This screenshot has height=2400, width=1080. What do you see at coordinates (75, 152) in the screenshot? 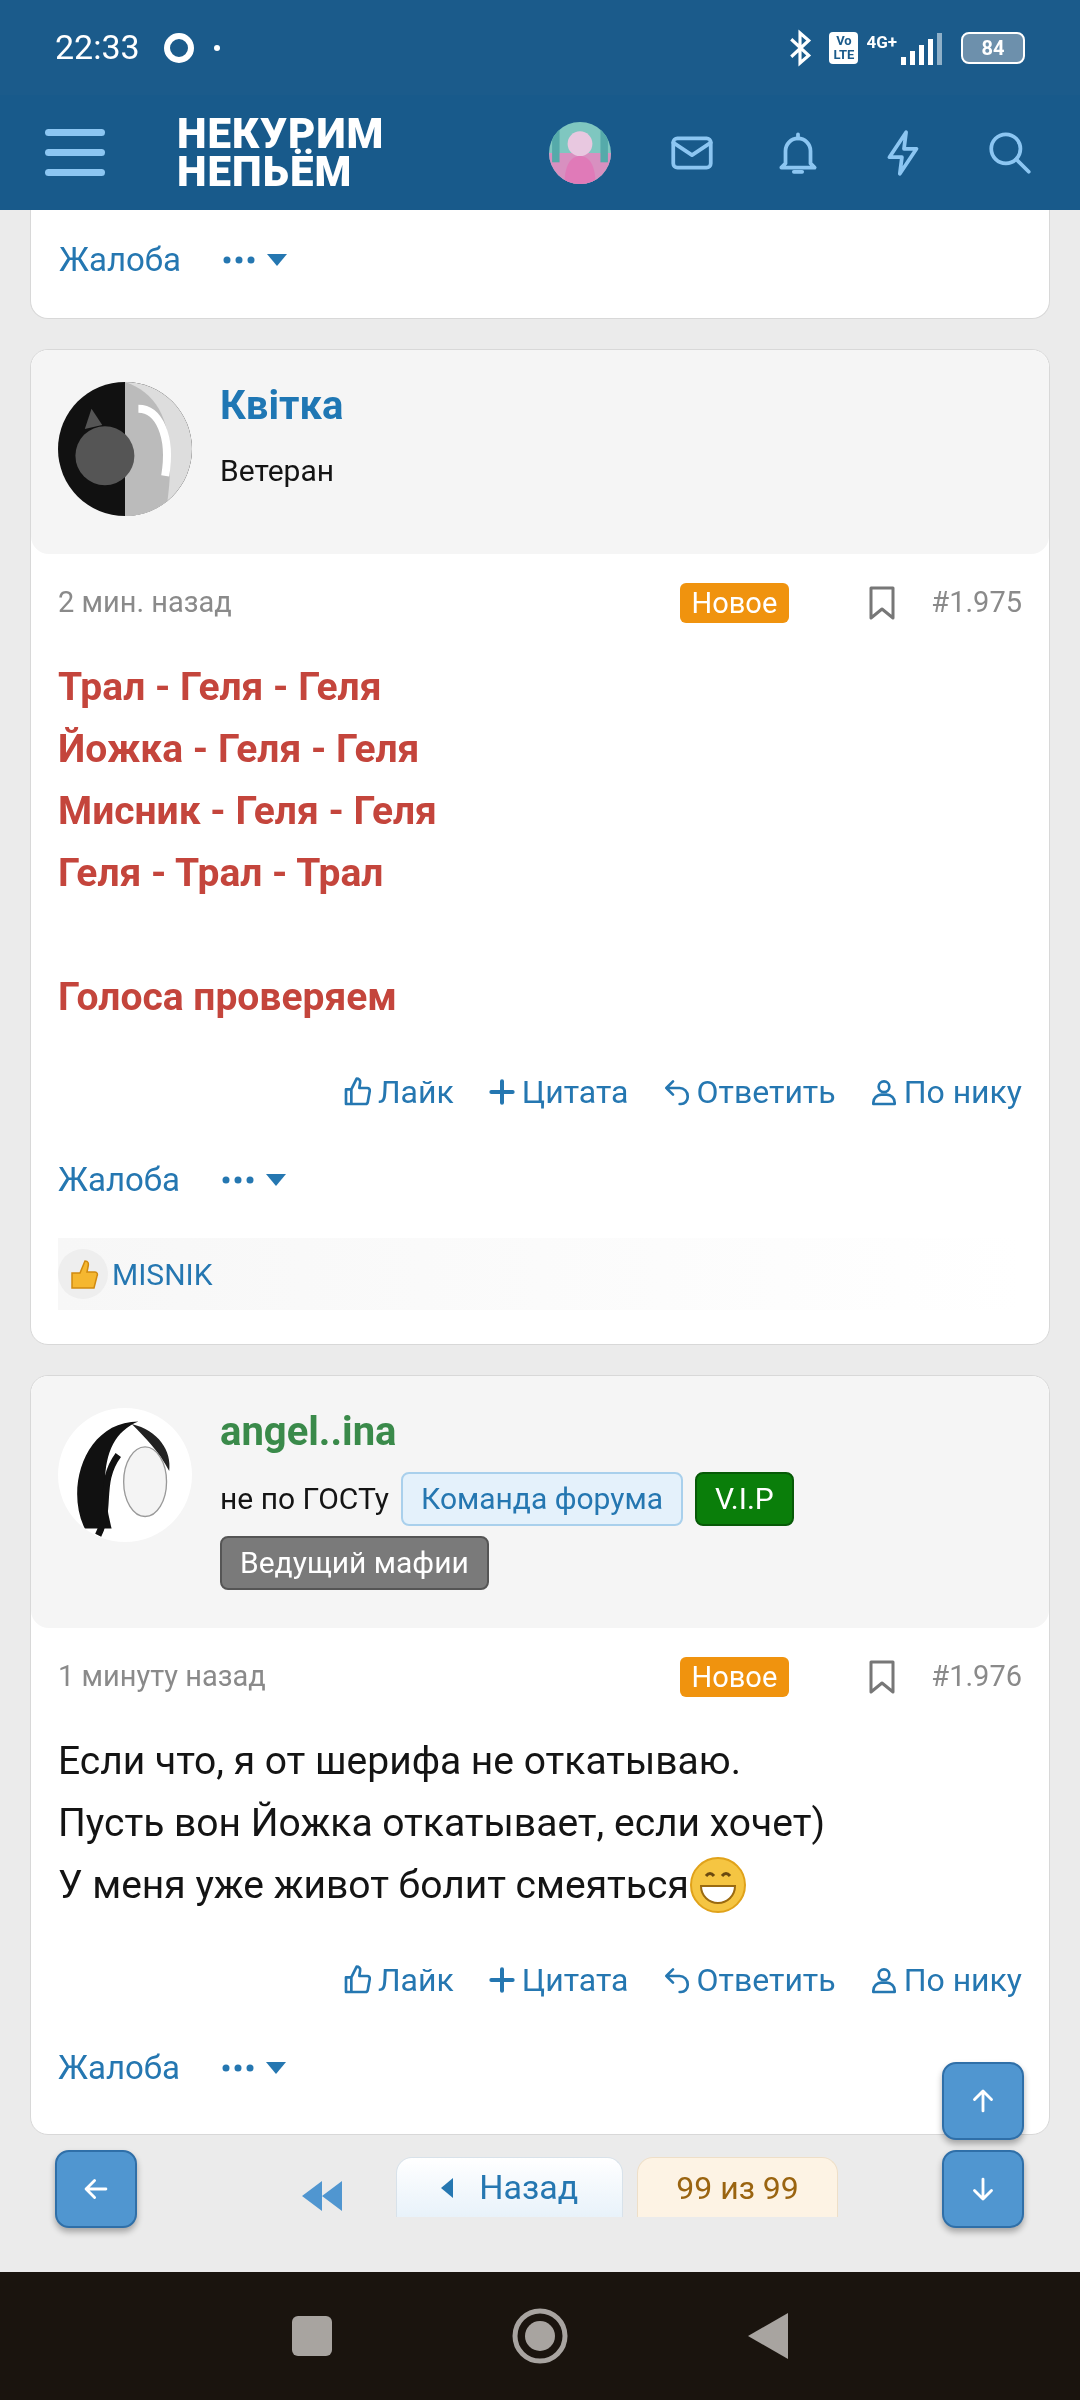
I see `menu-button` at bounding box center [75, 152].